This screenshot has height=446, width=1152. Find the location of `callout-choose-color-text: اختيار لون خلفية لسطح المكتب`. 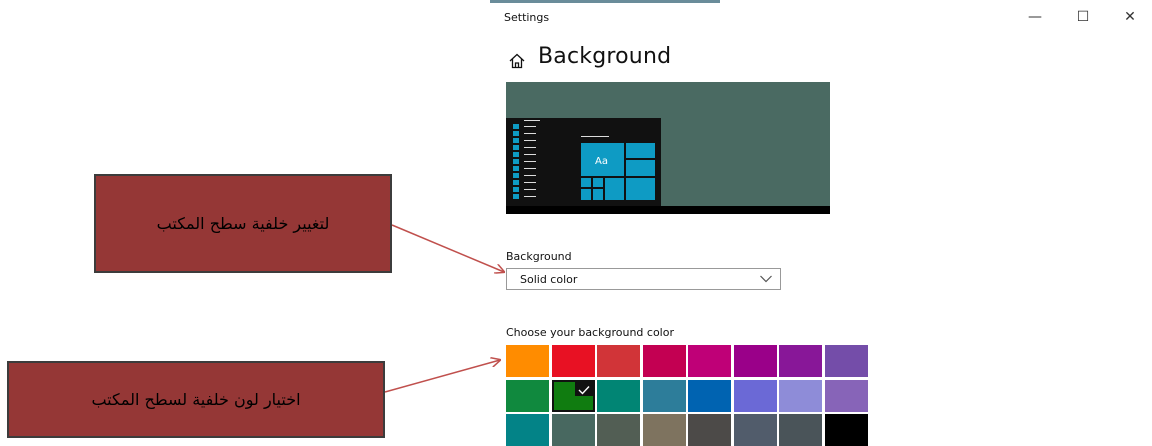

callout-choose-color-text: اختيار لون خلفية لسطح المكتب is located at coordinates (196, 399).